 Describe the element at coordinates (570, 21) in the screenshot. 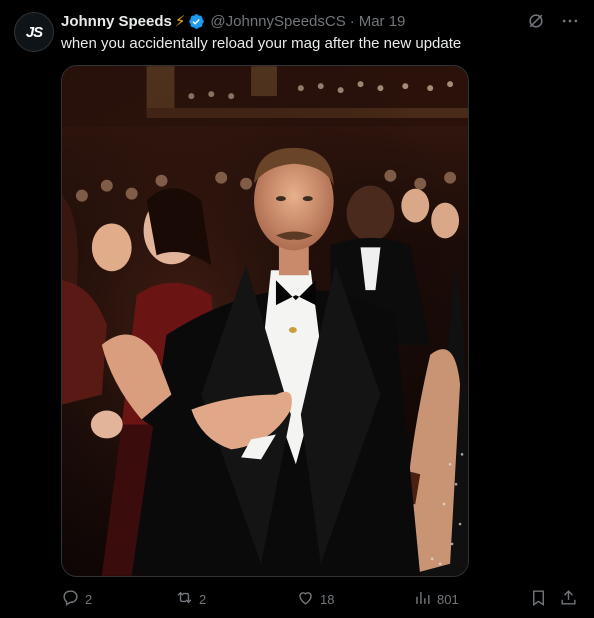

I see `more-icon` at that location.